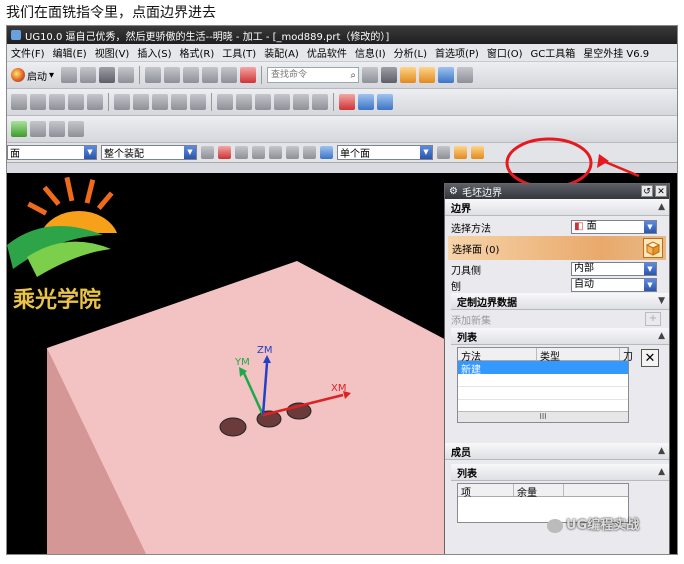  Describe the element at coordinates (263, 102) in the screenshot. I see `copy-object-icon` at that location.